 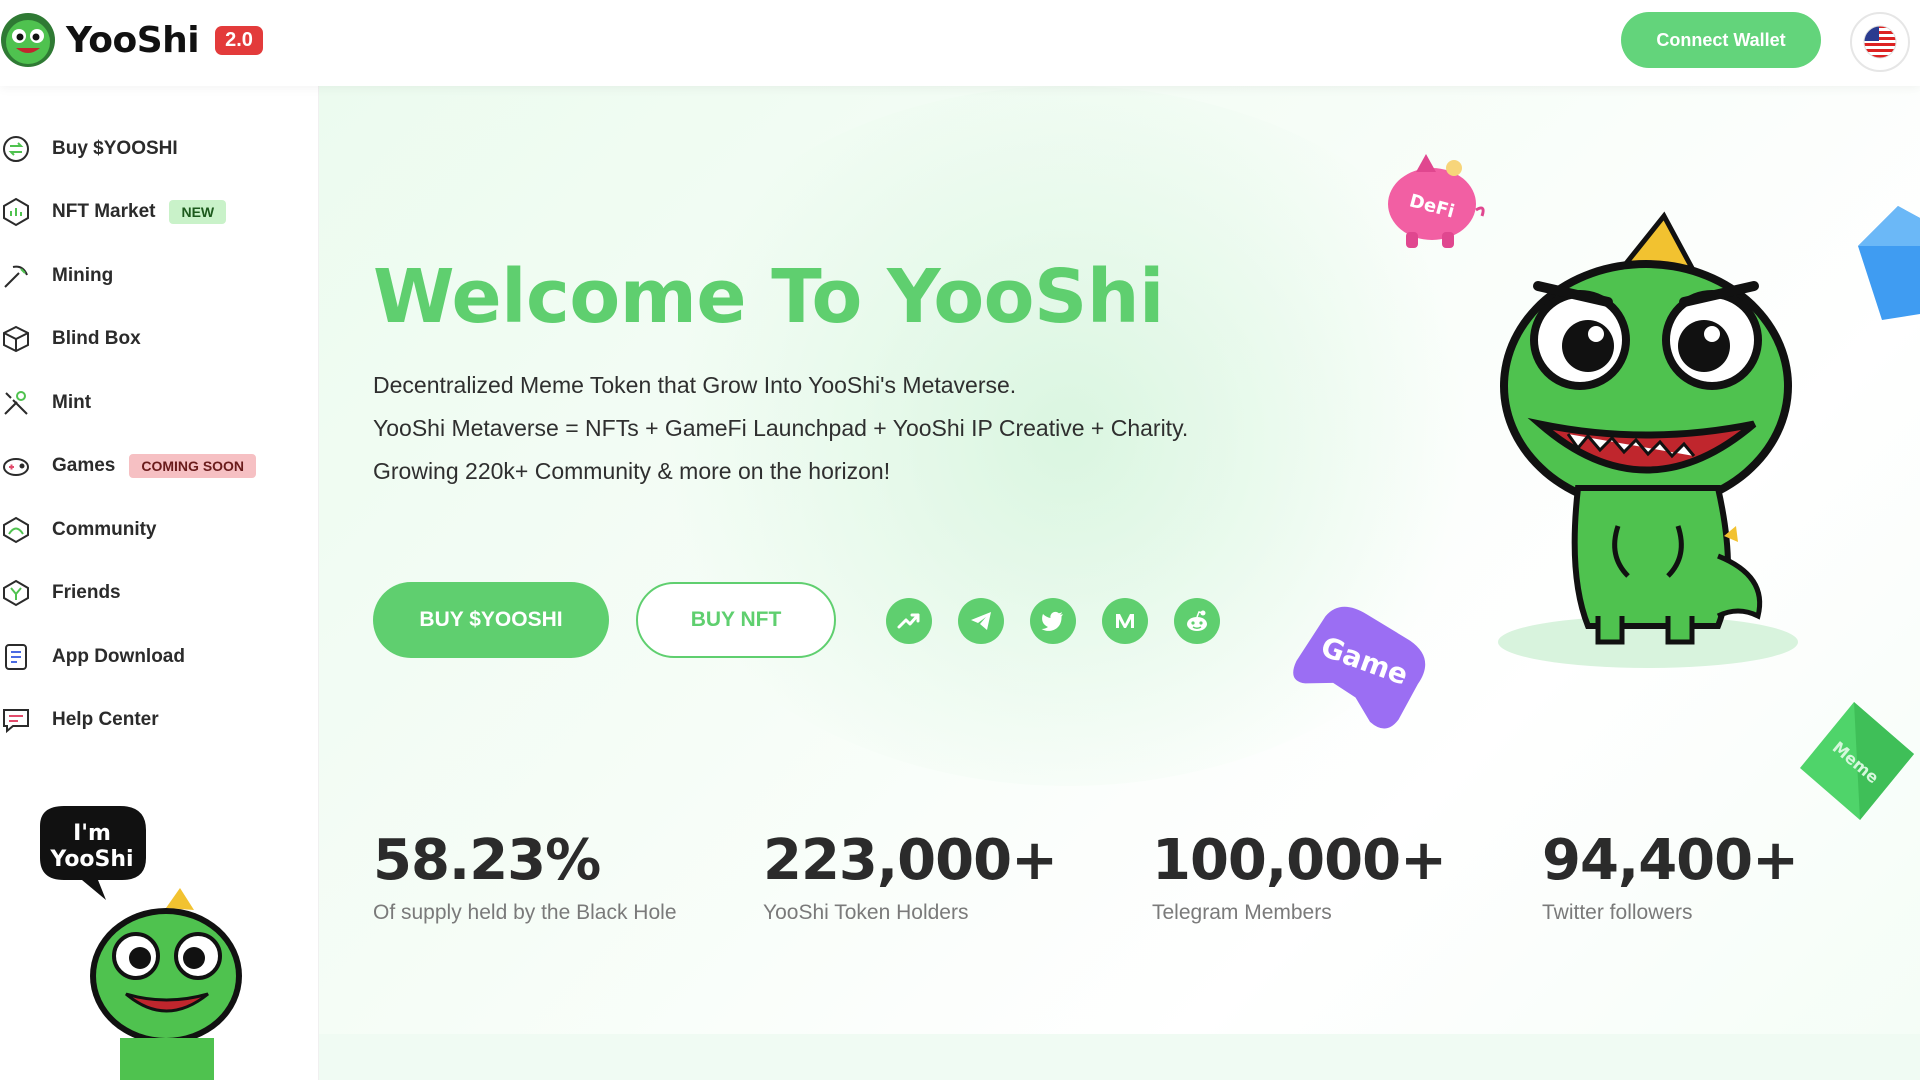 What do you see at coordinates (105, 719) in the screenshot?
I see `sidebar-item-label: Help Center` at bounding box center [105, 719].